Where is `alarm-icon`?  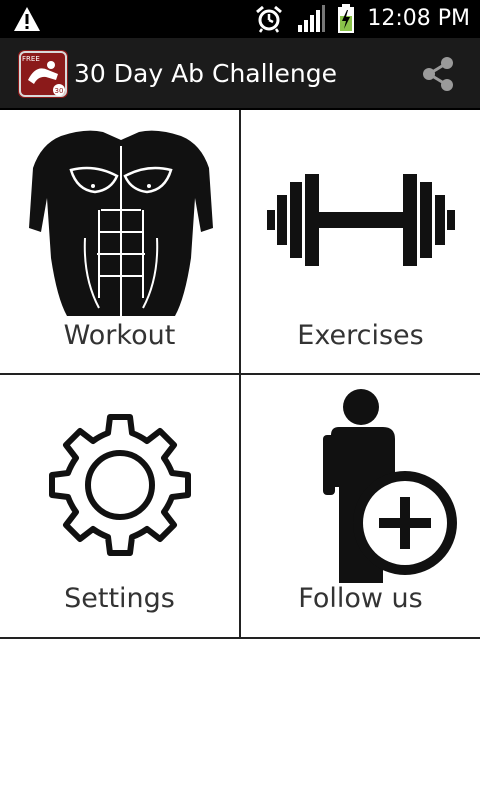 alarm-icon is located at coordinates (269, 19).